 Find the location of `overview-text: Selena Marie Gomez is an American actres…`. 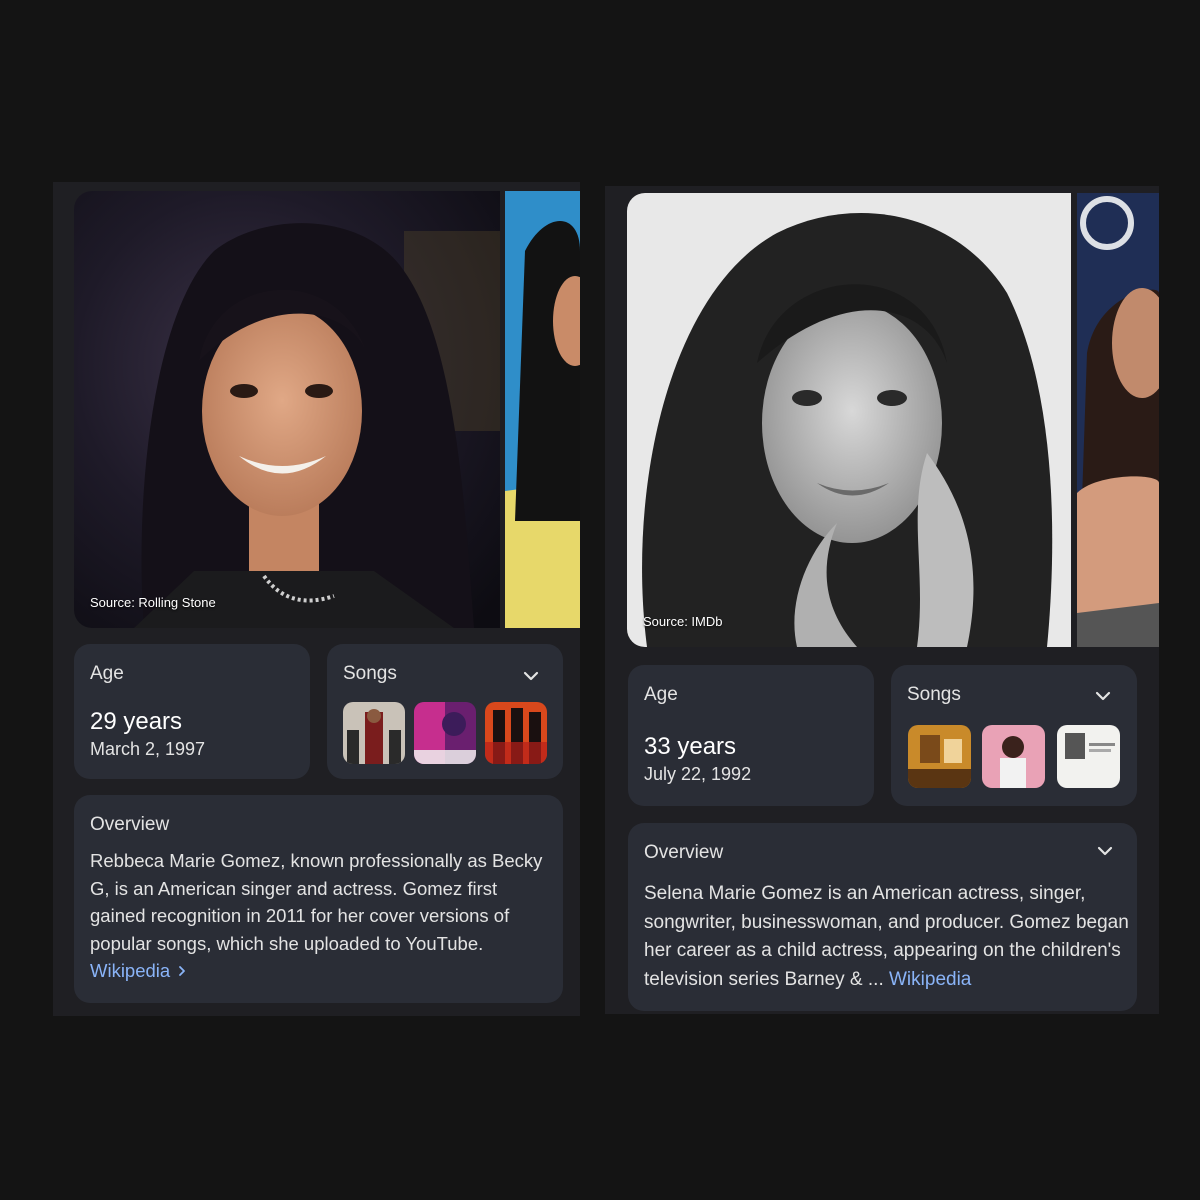

overview-text: Selena Marie Gomez is an American actres… is located at coordinates (886, 937).